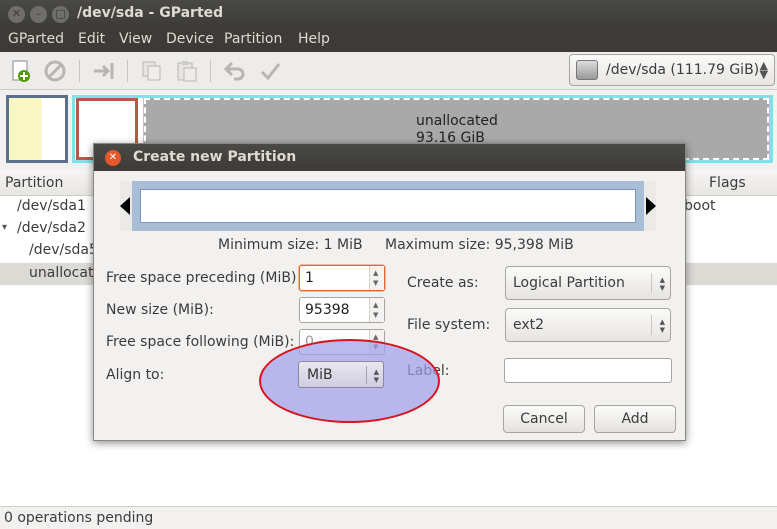 The width and height of the screenshot is (777, 529). Describe the element at coordinates (479, 245) in the screenshot. I see `maximum-size-label: Maximum size: 95,398 MiB` at that location.